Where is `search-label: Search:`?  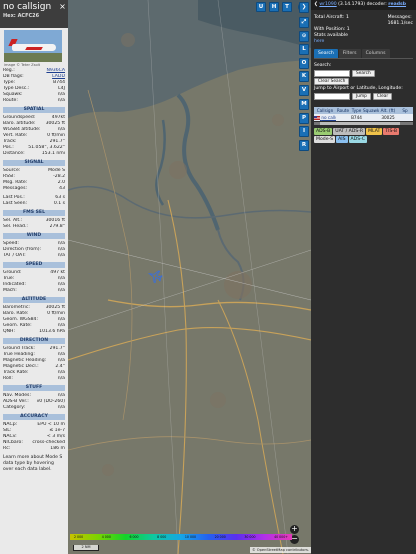 search-label: Search: is located at coordinates (323, 65).